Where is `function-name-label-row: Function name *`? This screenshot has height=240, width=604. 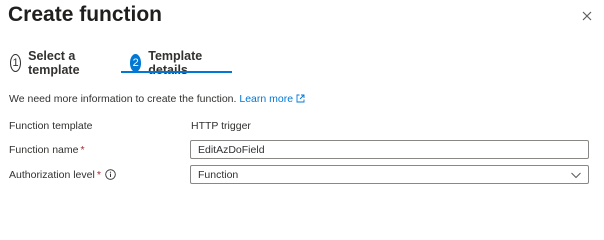 function-name-label-row: Function name * is located at coordinates (47, 150).